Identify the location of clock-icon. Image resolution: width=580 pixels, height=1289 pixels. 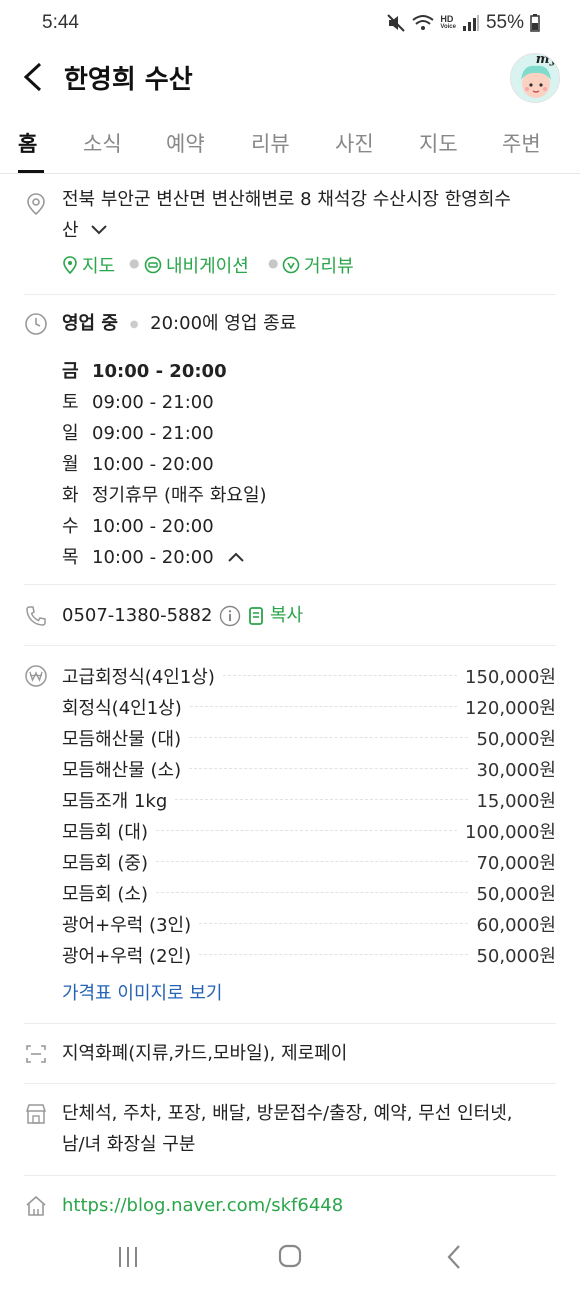
(36, 324).